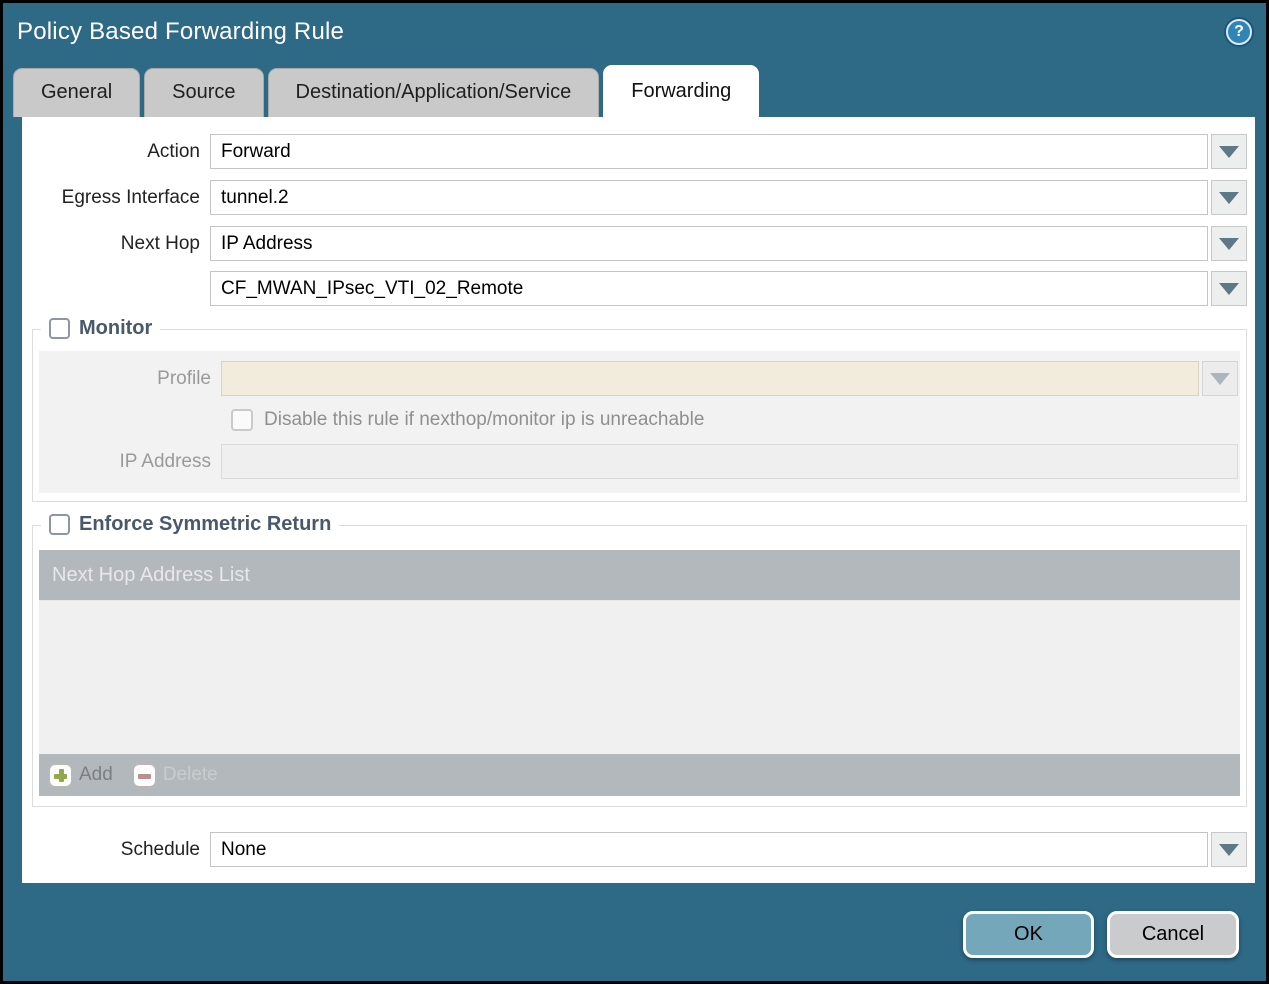 Image resolution: width=1269 pixels, height=984 pixels. I want to click on next-hop-row: Next Hop, so click(634, 243).